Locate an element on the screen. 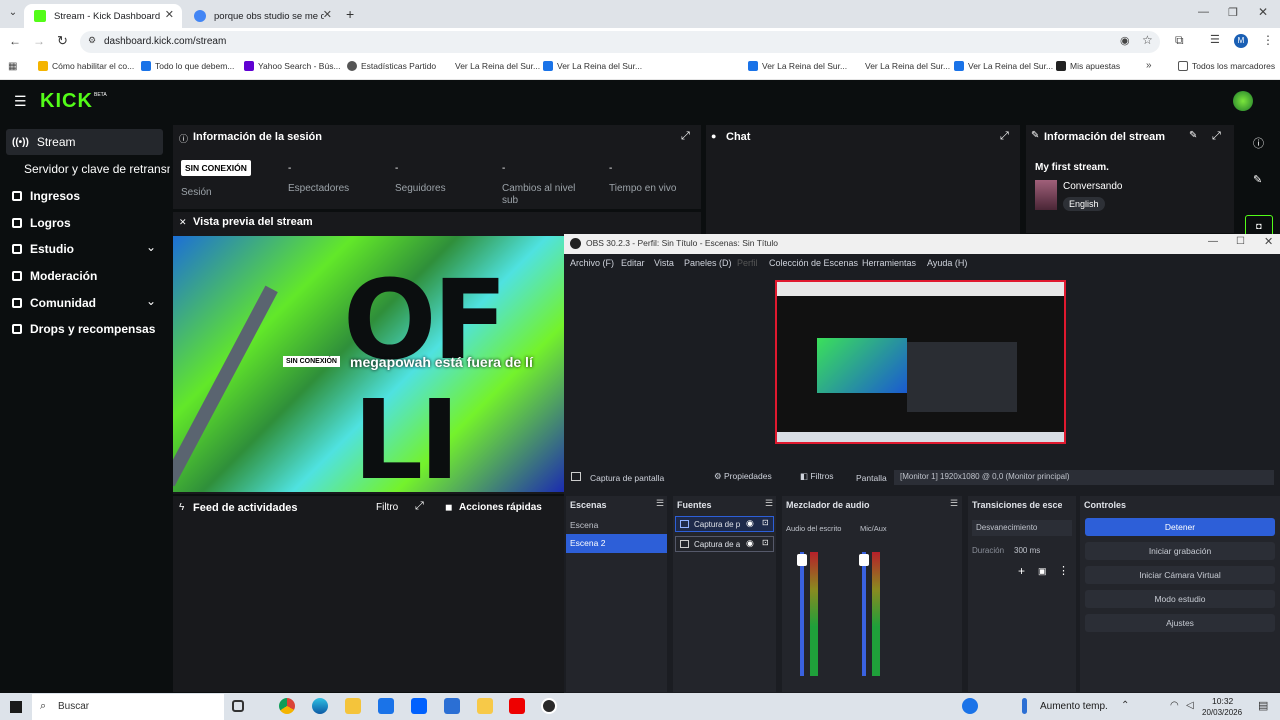  source-item: Captura de audio ◉ ⊡ is located at coordinates (724, 544).